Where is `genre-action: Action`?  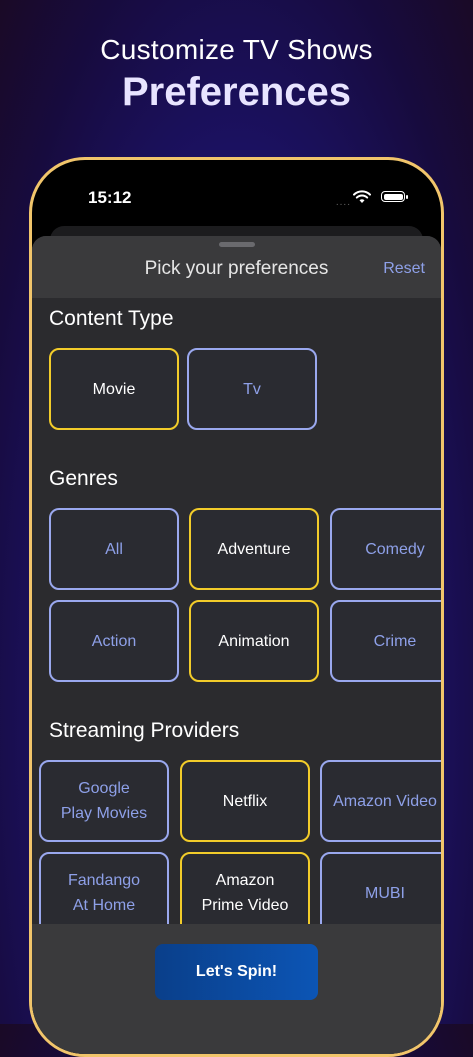 genre-action: Action is located at coordinates (114, 641).